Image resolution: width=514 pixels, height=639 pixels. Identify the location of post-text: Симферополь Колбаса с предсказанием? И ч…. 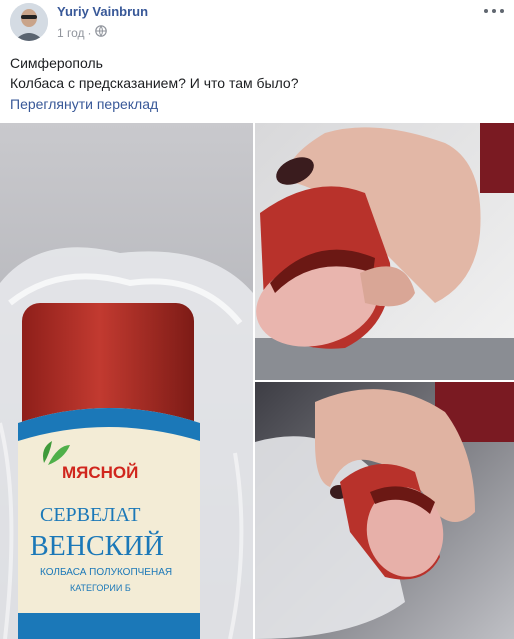
(154, 73).